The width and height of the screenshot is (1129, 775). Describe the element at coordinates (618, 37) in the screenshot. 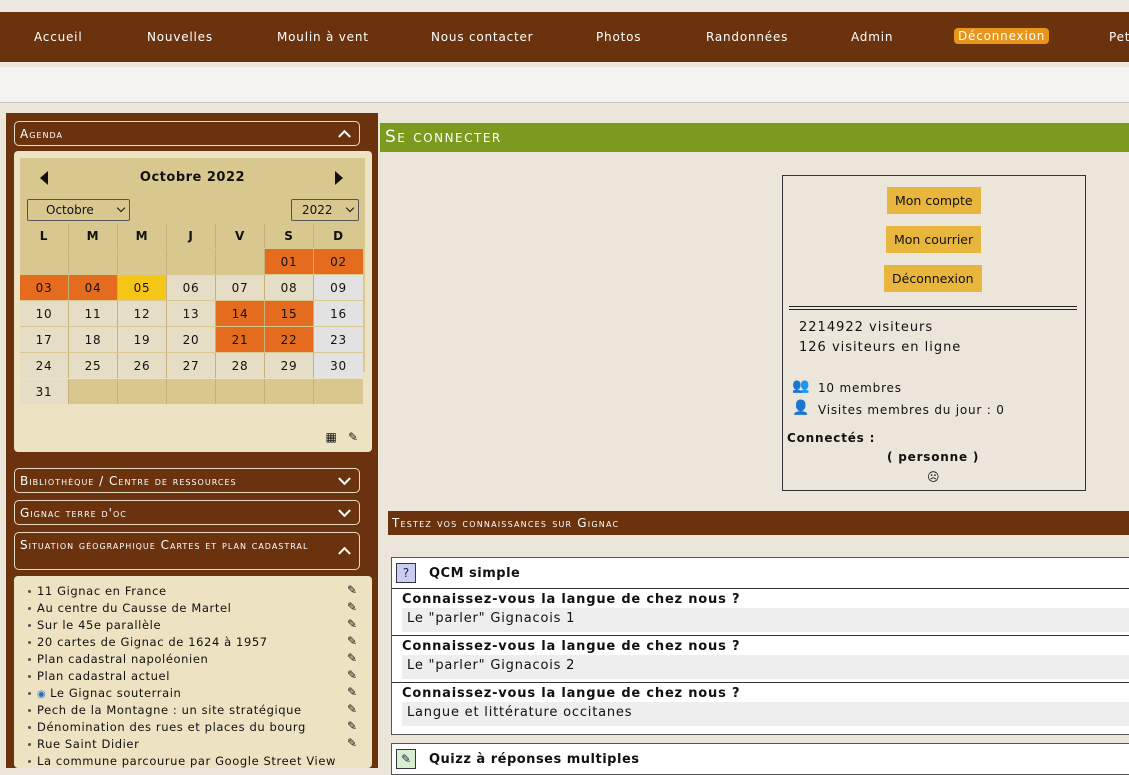

I see `nav-photos: Photos` at that location.